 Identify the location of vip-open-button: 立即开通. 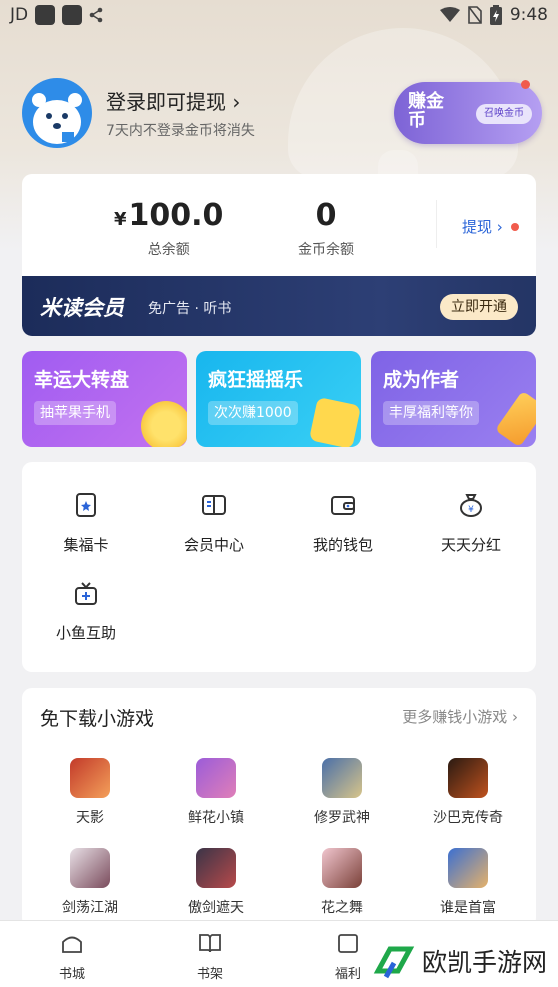
(479, 307).